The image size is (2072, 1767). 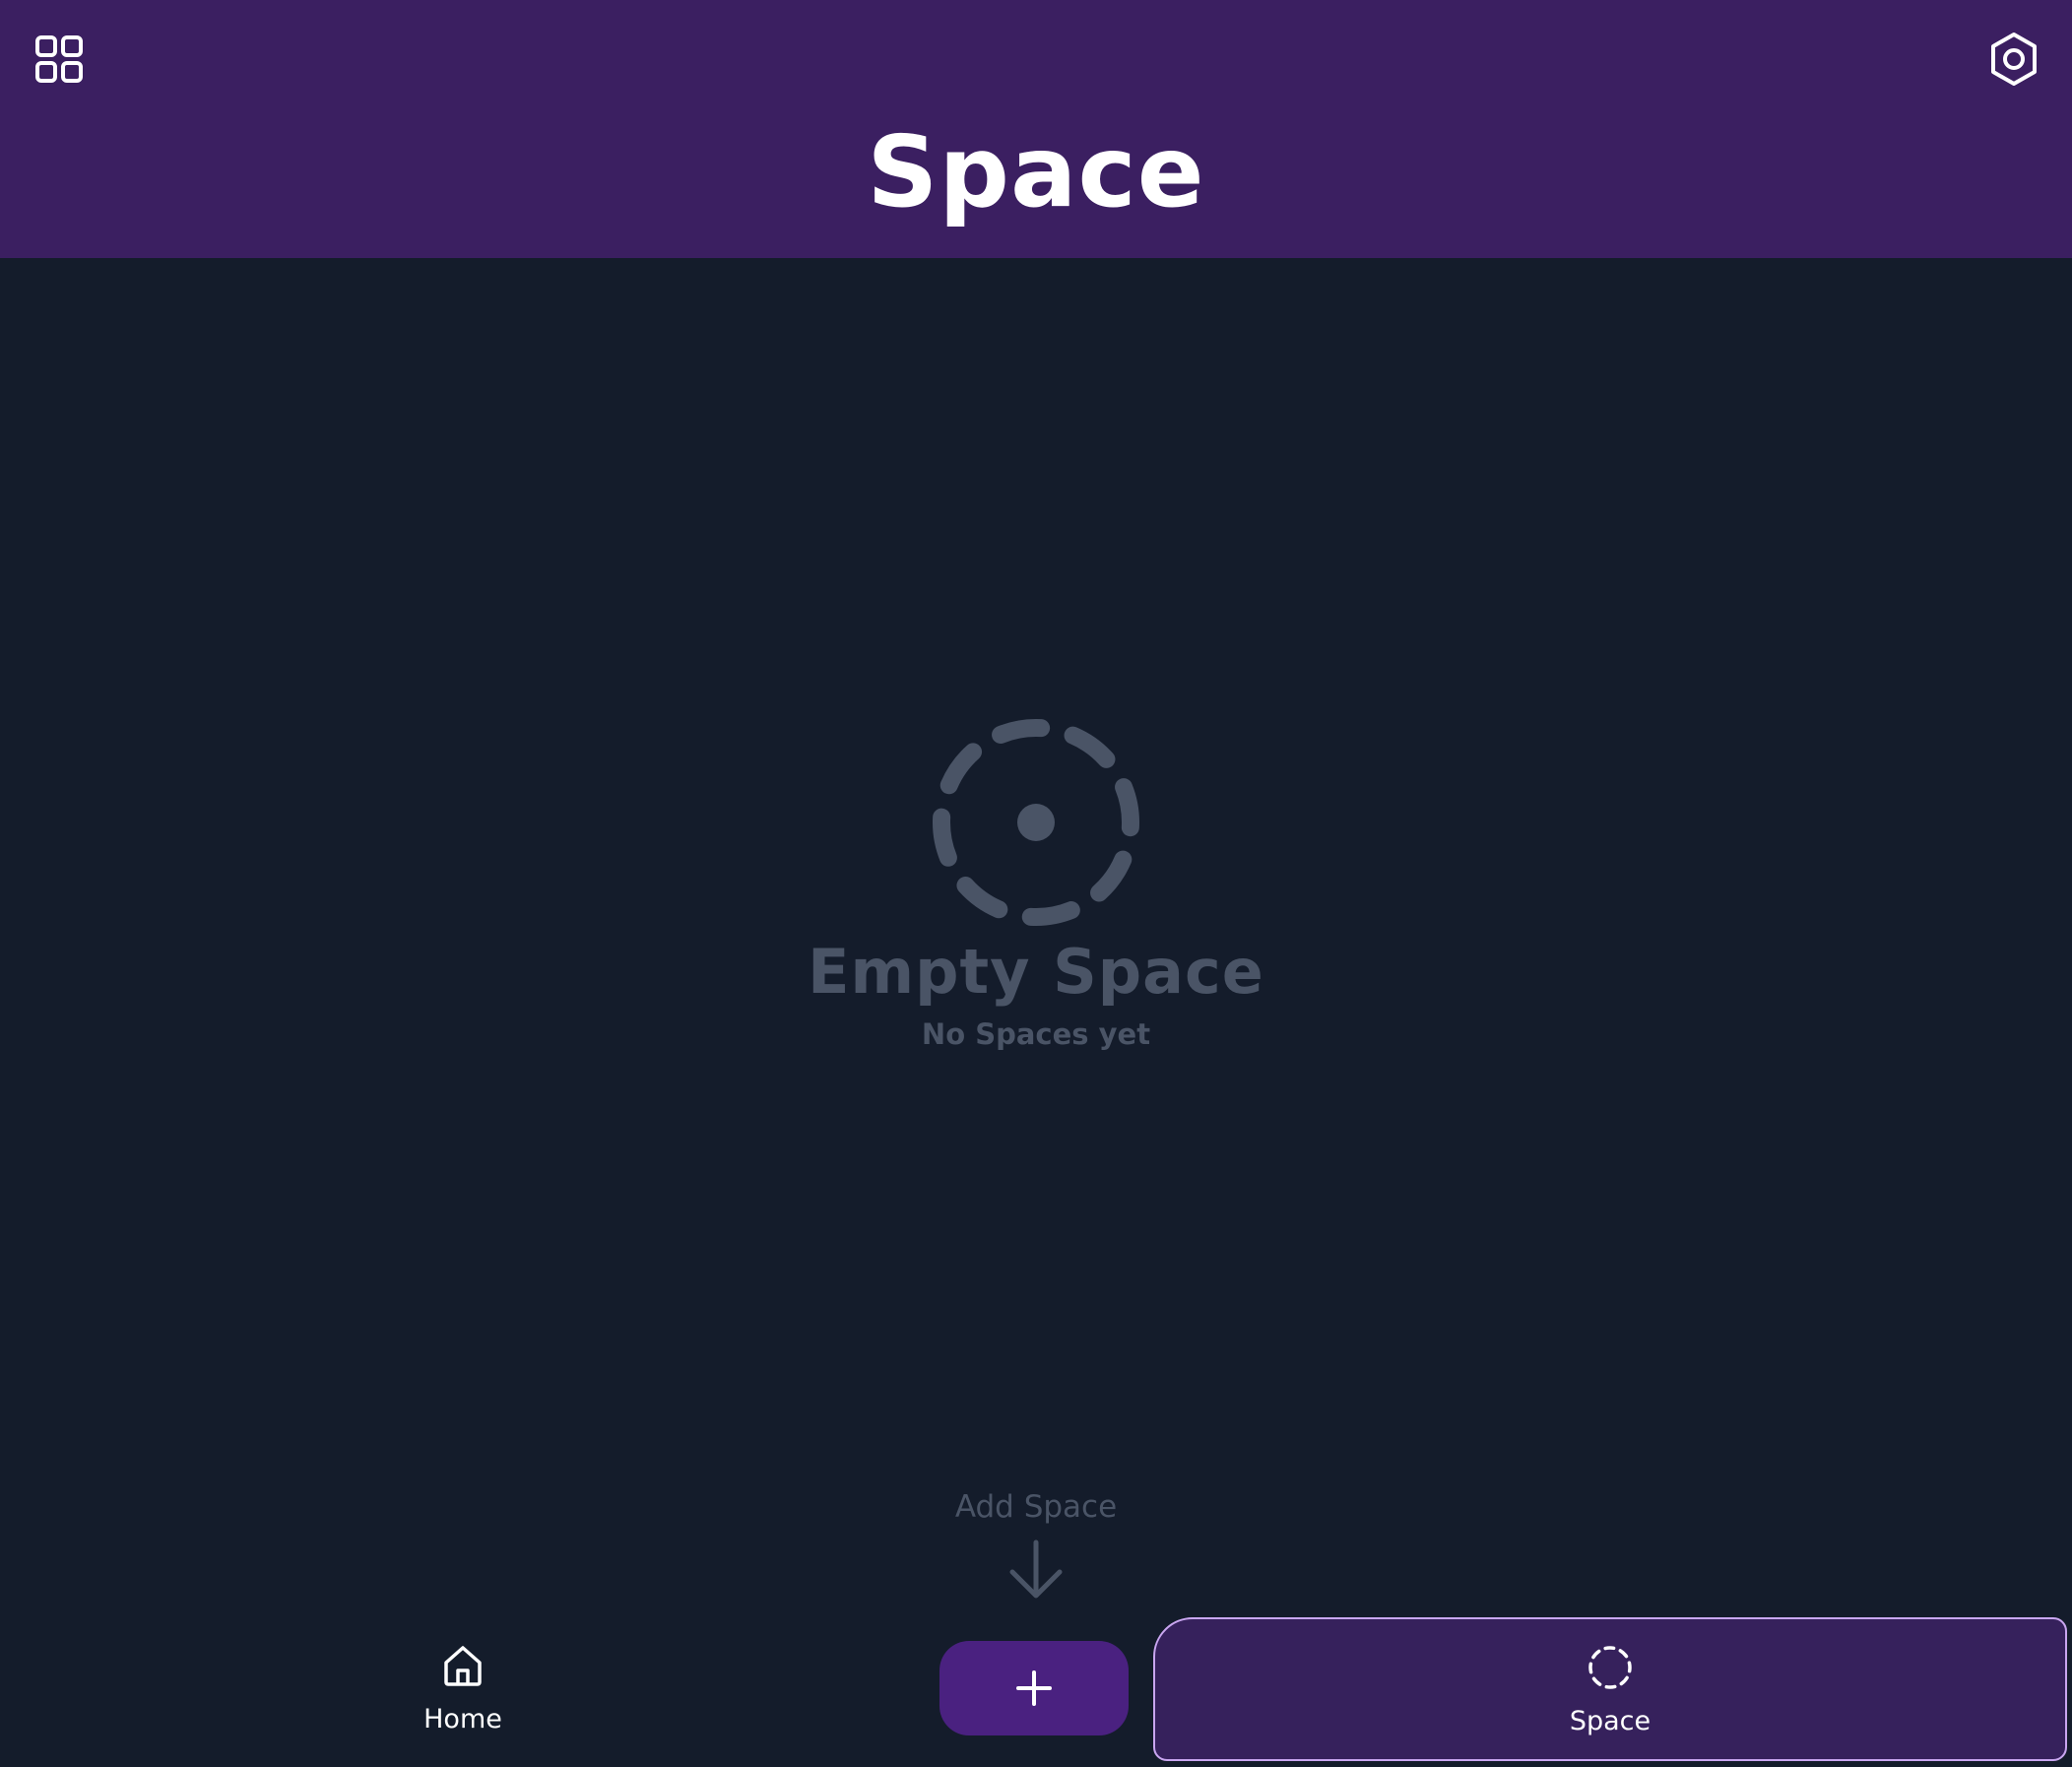 What do you see at coordinates (1036, 972) in the screenshot?
I see `empty-state-title: Empty Space` at bounding box center [1036, 972].